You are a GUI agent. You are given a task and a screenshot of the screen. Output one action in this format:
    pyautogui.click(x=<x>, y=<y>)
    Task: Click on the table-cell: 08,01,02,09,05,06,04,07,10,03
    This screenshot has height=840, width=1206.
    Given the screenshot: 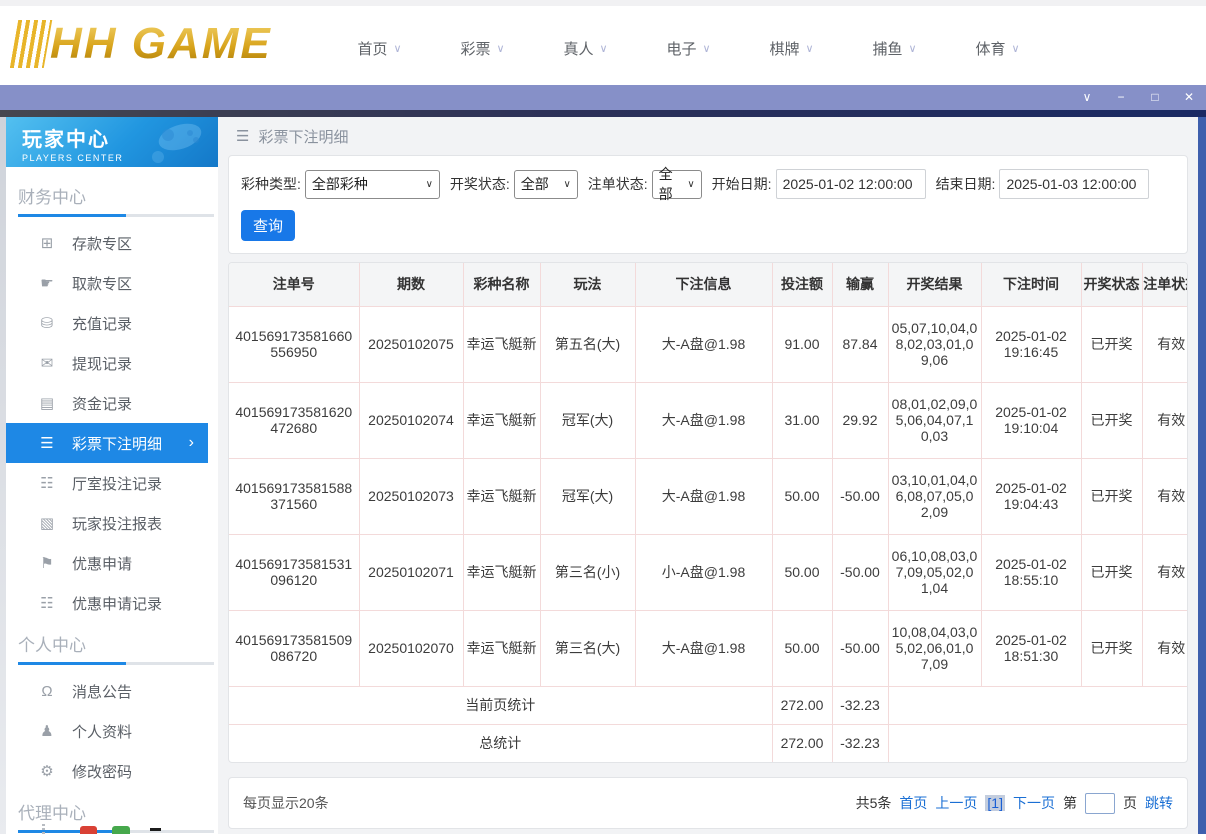 What is the action you would take?
    pyautogui.click(x=934, y=420)
    